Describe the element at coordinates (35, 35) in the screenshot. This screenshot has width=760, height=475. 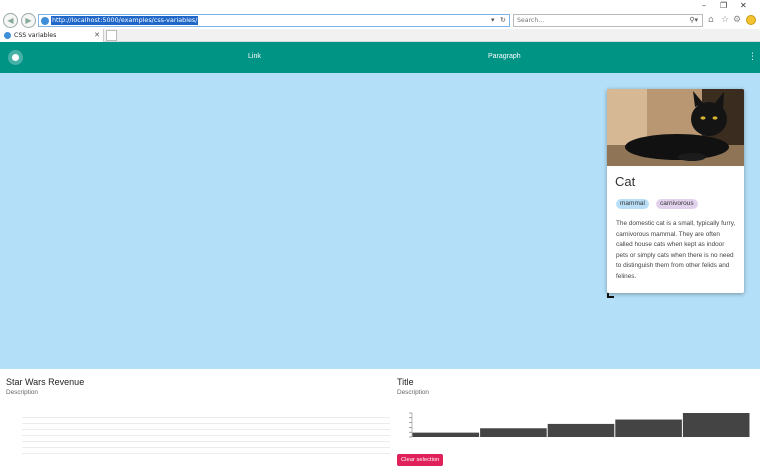
I see `tab-title: CSS variables` at that location.